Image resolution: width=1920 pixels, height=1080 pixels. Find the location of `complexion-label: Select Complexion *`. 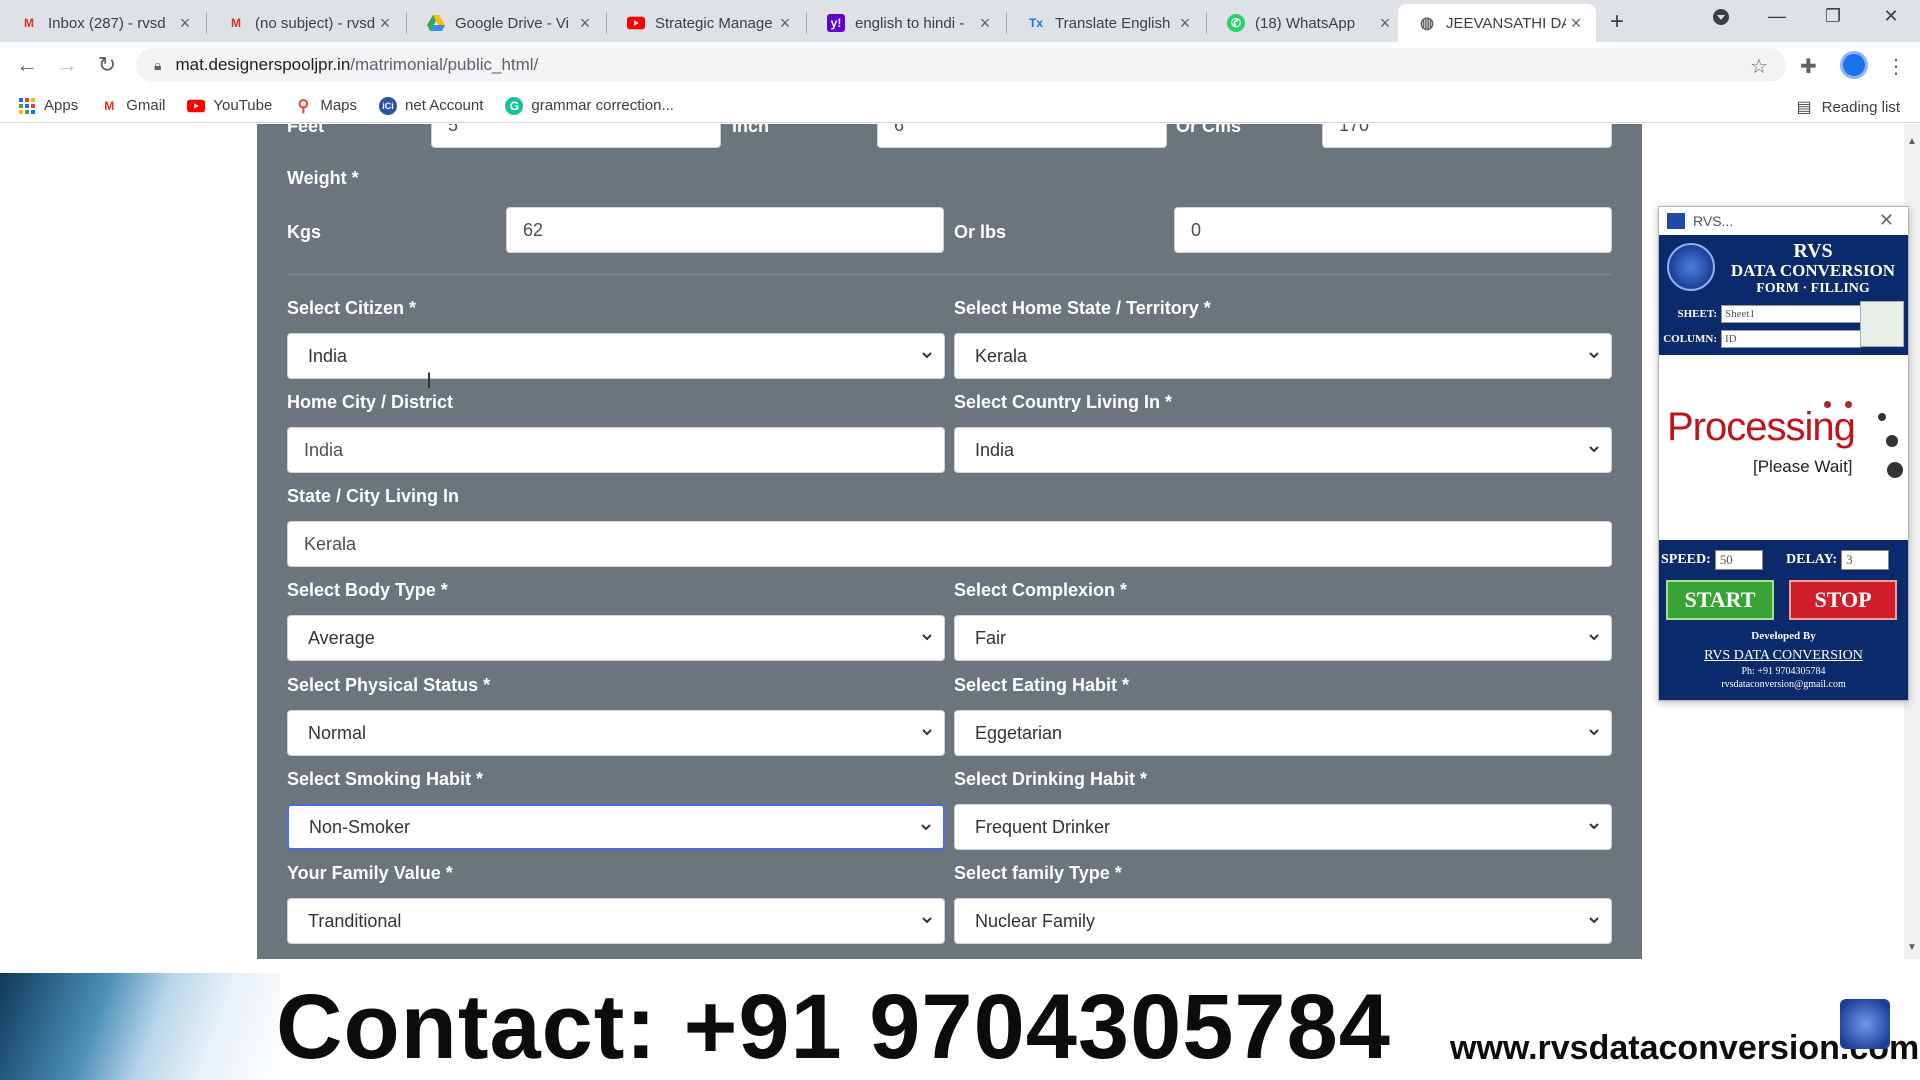

complexion-label: Select Complexion * is located at coordinates (1041, 590).